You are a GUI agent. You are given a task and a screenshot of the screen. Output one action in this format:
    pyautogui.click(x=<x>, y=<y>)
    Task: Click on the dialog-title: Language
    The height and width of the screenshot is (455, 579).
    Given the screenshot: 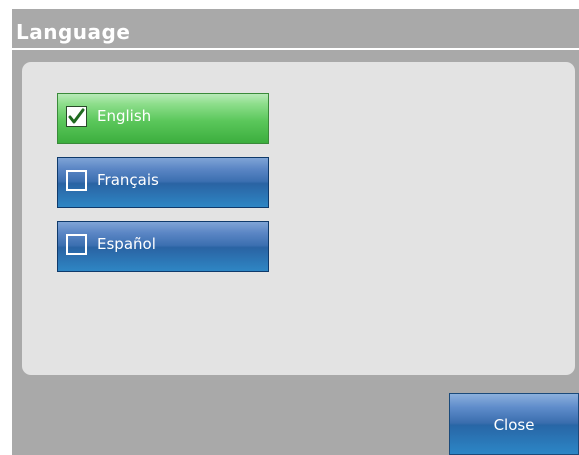 What is the action you would take?
    pyautogui.click(x=73, y=32)
    